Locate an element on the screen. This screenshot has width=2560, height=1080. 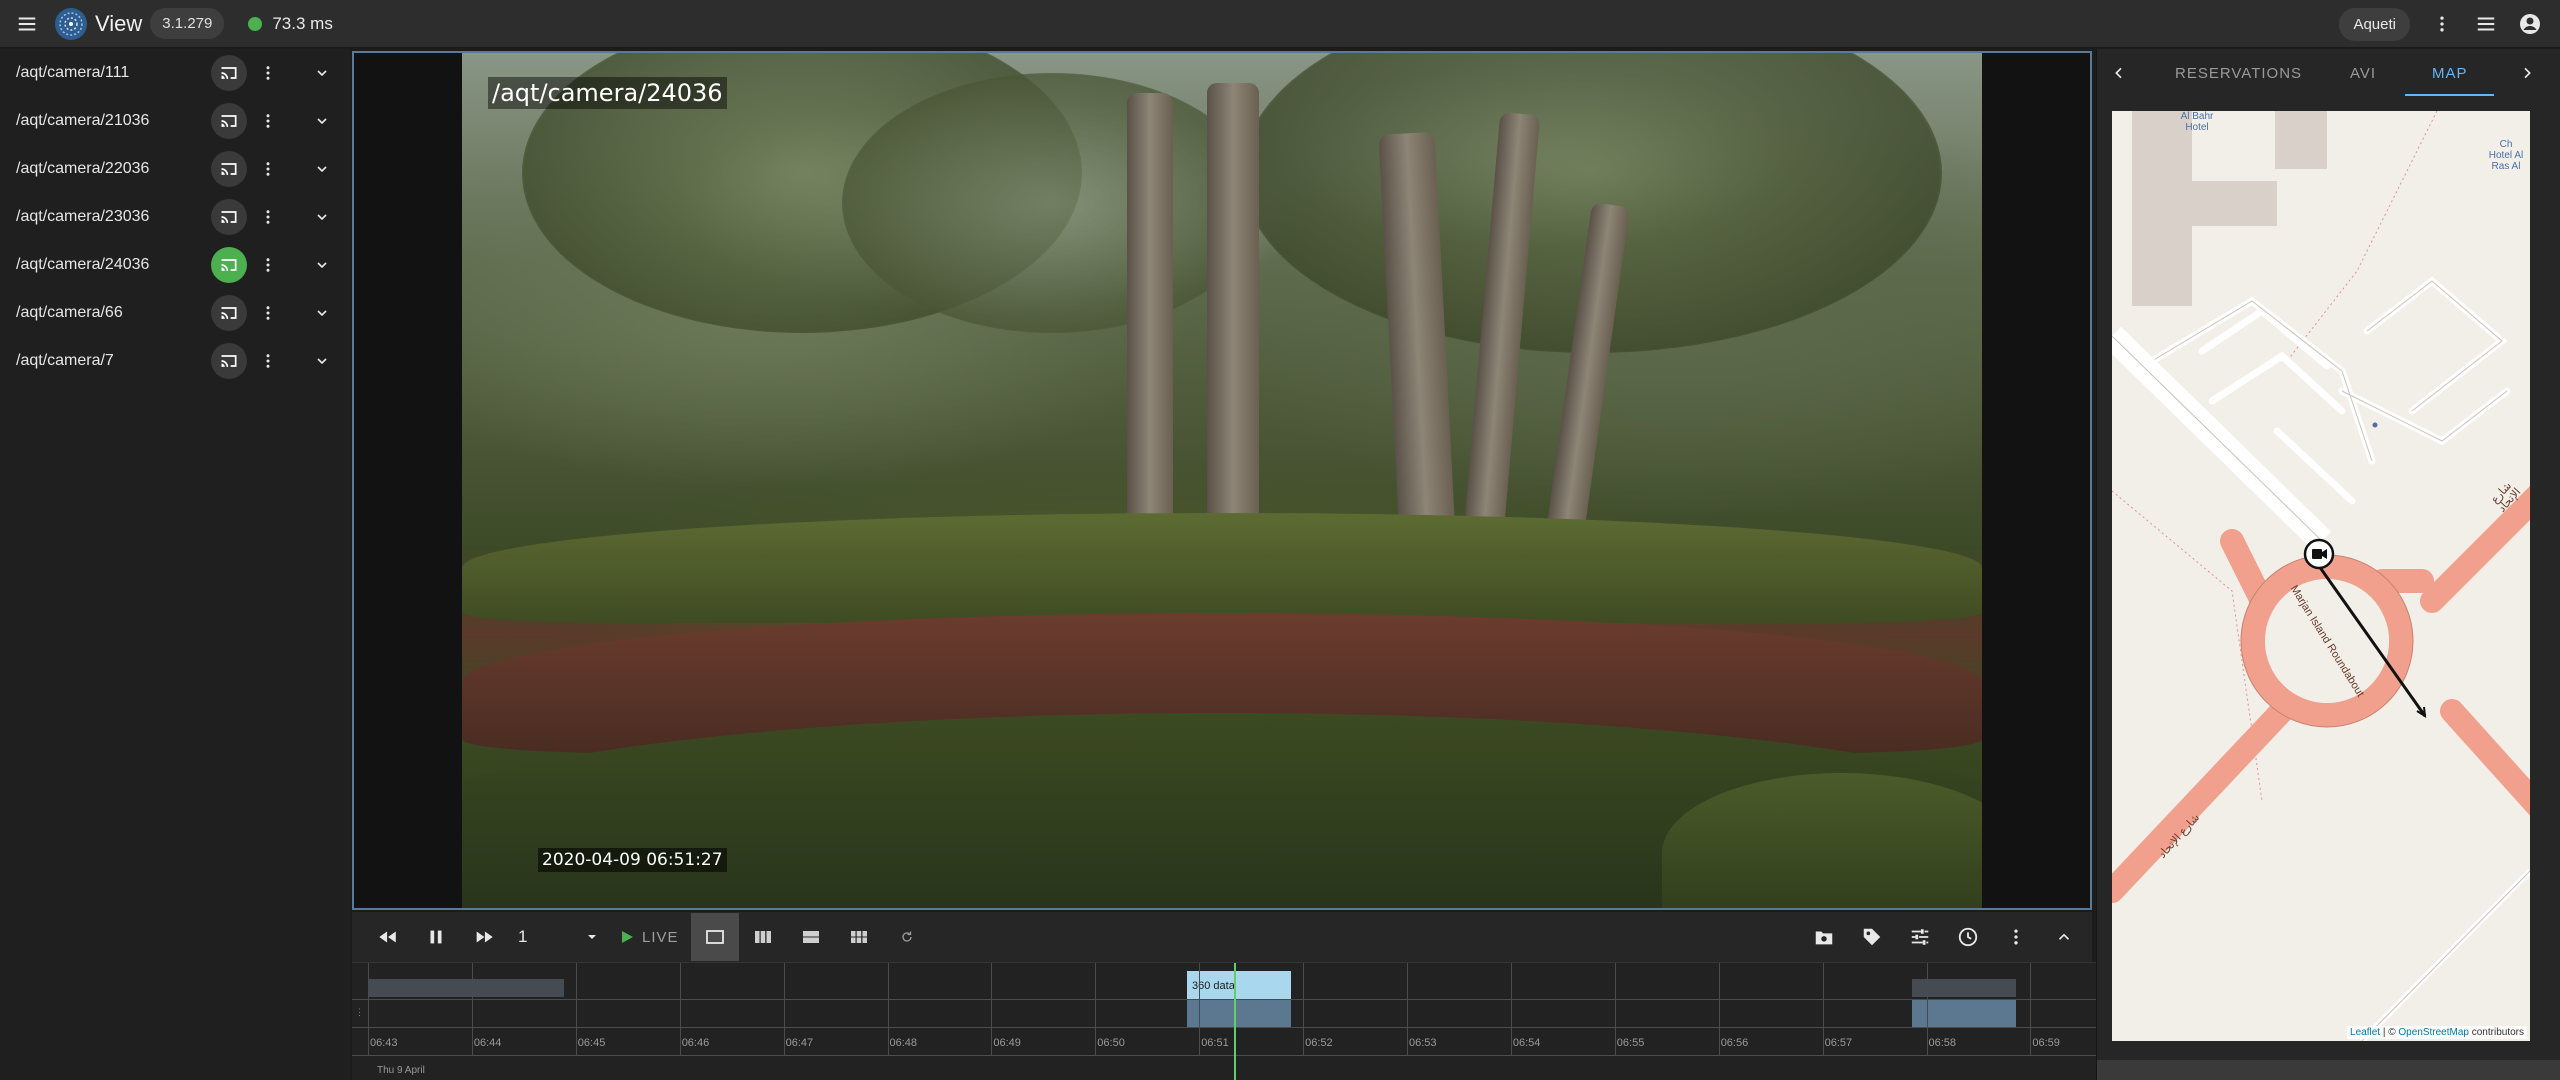
live-button: LIVE is located at coordinates (649, 937).